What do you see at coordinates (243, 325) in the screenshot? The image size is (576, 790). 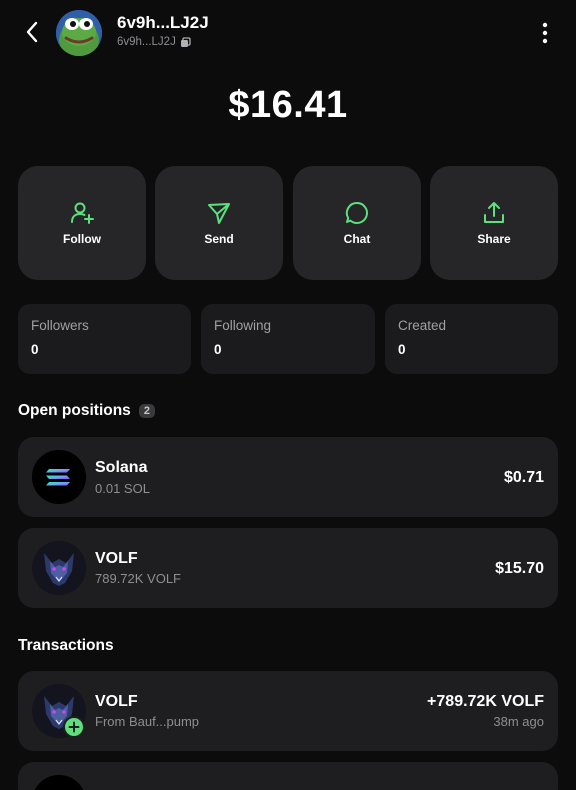 I see `following-label: Following` at bounding box center [243, 325].